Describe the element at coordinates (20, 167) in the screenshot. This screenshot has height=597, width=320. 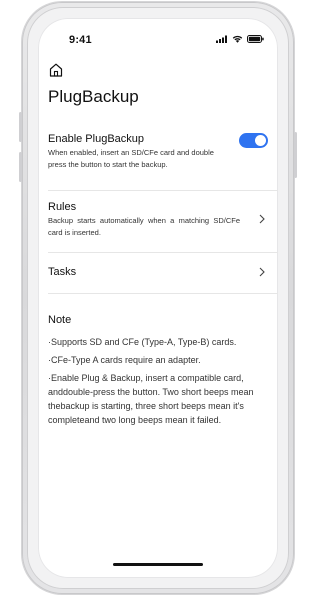
I see `volume-down-button` at that location.